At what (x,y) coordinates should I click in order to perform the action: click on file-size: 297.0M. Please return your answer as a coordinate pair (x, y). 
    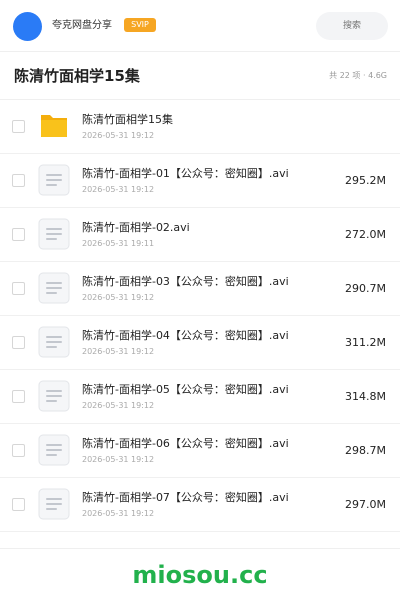
    Looking at the image, I should click on (365, 504).